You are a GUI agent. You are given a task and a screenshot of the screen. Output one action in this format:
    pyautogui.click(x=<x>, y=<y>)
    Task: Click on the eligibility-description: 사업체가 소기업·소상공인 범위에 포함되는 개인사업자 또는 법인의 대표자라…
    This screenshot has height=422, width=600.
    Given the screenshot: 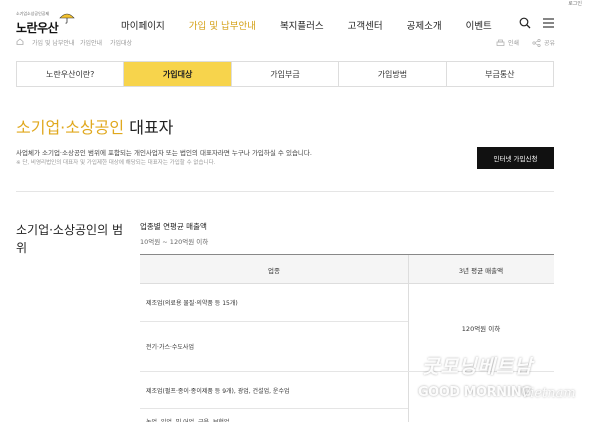 What is the action you would take?
    pyautogui.click(x=164, y=153)
    